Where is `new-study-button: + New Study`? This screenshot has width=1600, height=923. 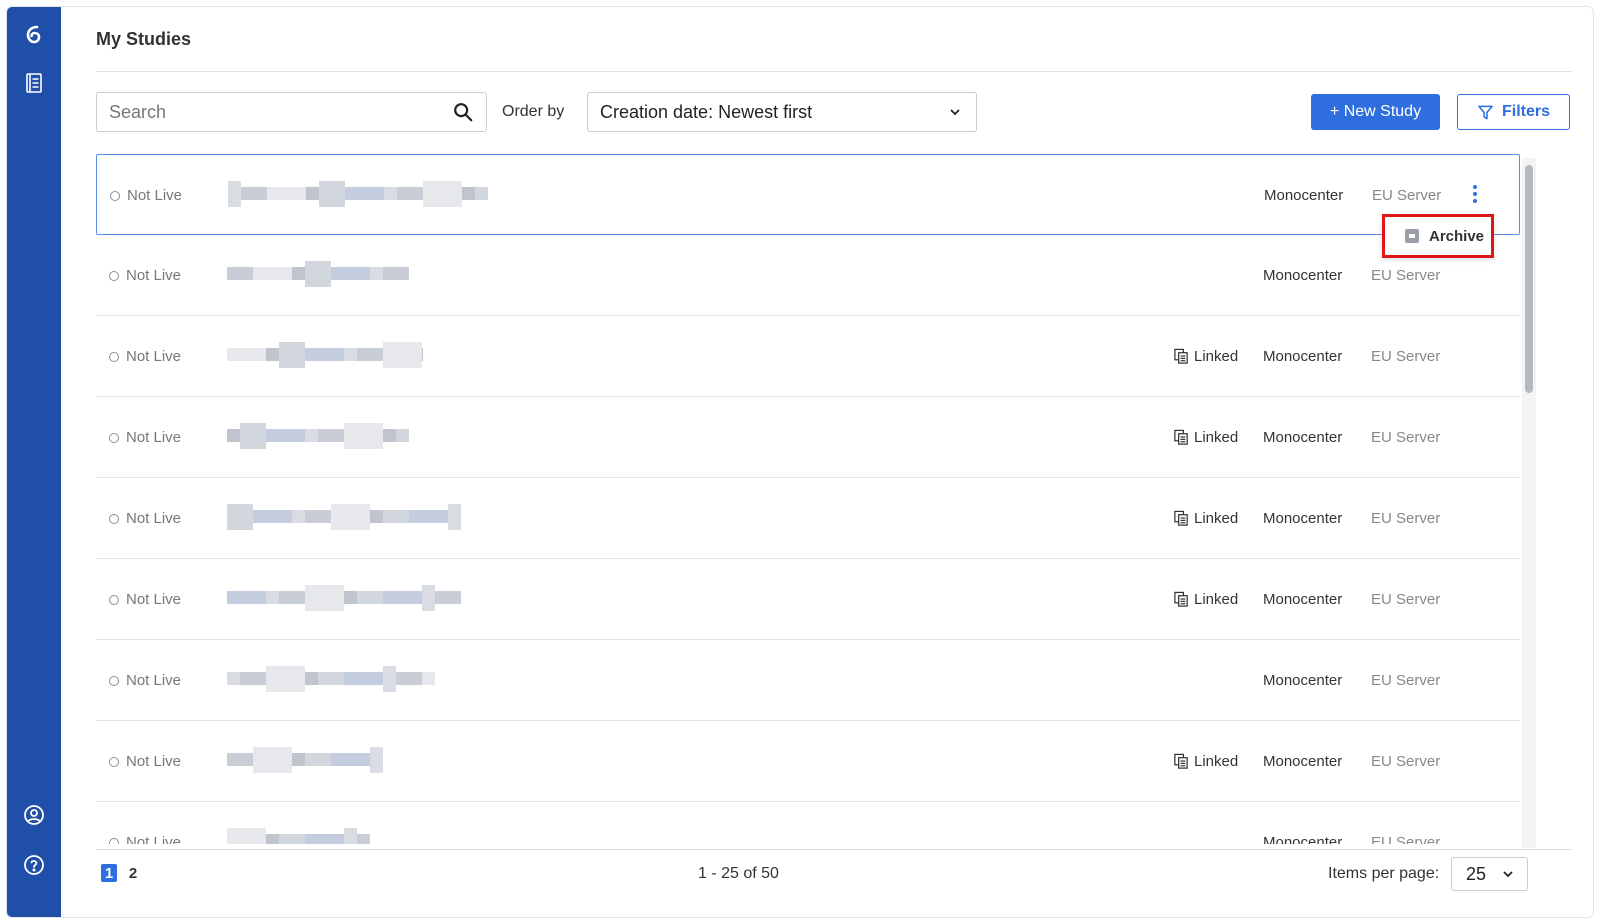
new-study-button: + New Study is located at coordinates (1375, 112).